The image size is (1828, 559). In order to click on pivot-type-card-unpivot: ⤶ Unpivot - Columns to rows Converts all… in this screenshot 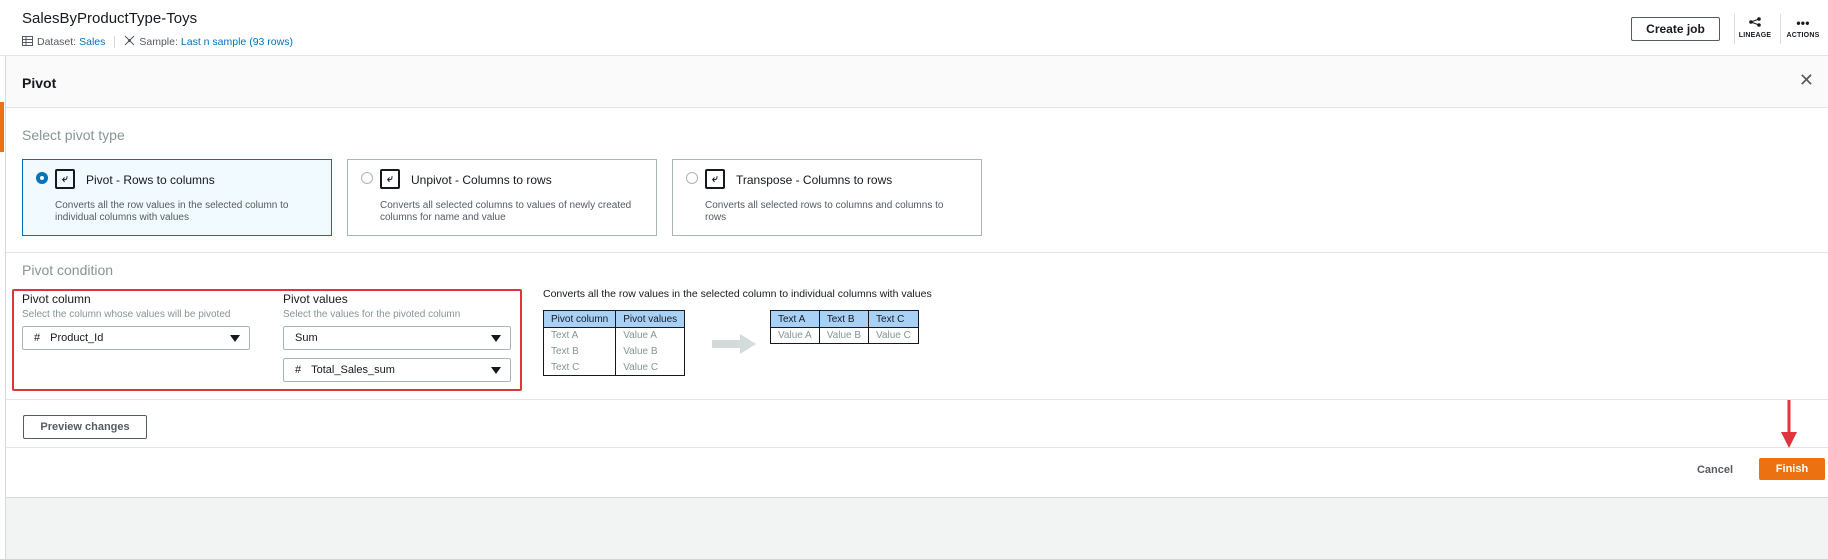, I will do `click(502, 197)`.